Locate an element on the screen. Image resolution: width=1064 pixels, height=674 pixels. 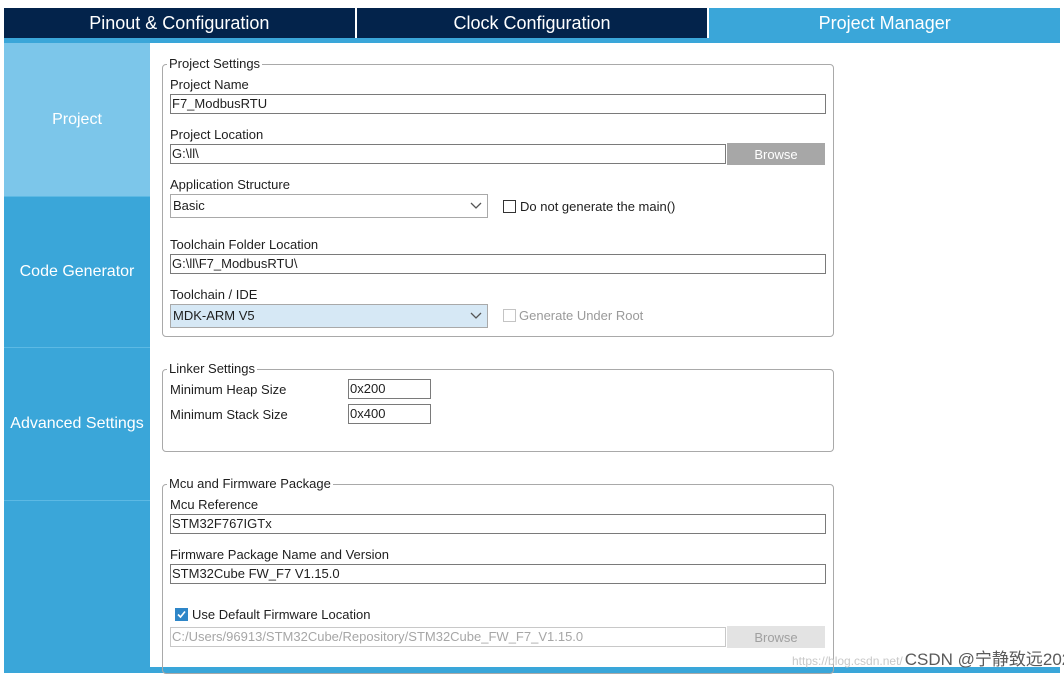
watermark-brand: CSDN @宁静致远2021 is located at coordinates (984, 659).